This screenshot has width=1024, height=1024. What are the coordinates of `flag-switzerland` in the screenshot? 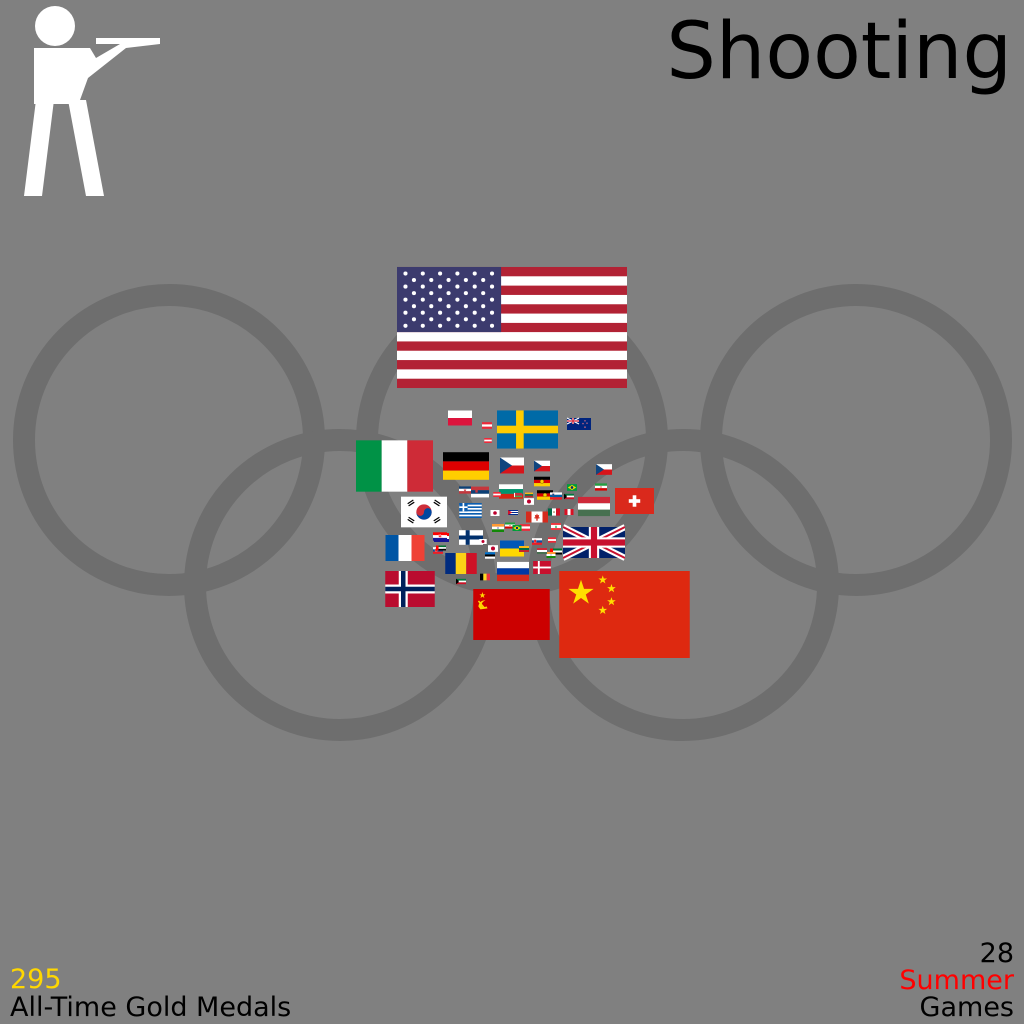 It's located at (634, 501).